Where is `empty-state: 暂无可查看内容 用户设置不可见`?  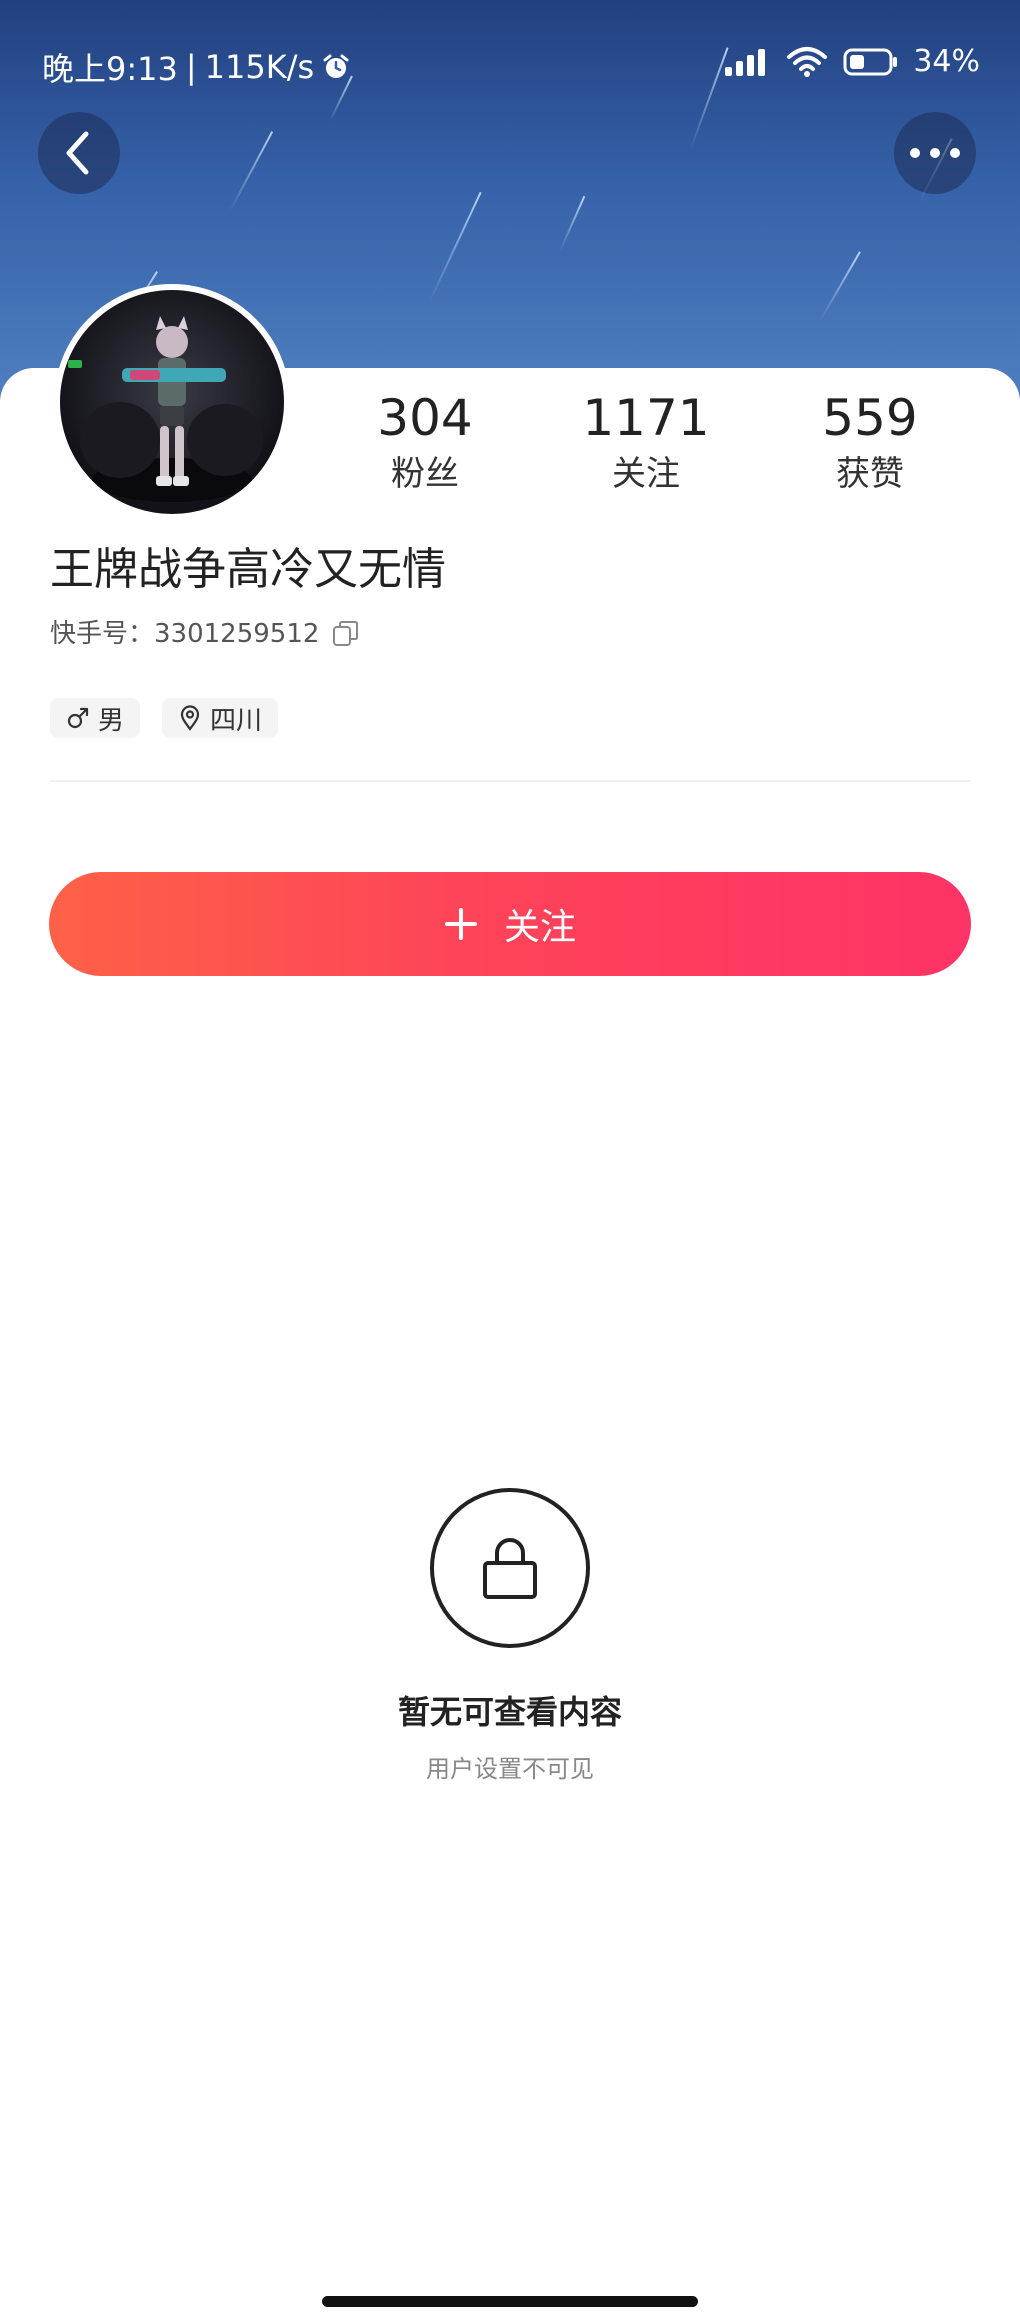 empty-state: 暂无可查看内容 用户设置不可见 is located at coordinates (510, 1637).